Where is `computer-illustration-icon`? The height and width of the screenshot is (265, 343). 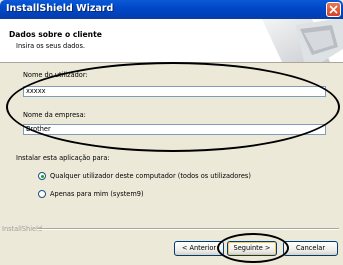 computer-illustration-icon is located at coordinates (302, 40).